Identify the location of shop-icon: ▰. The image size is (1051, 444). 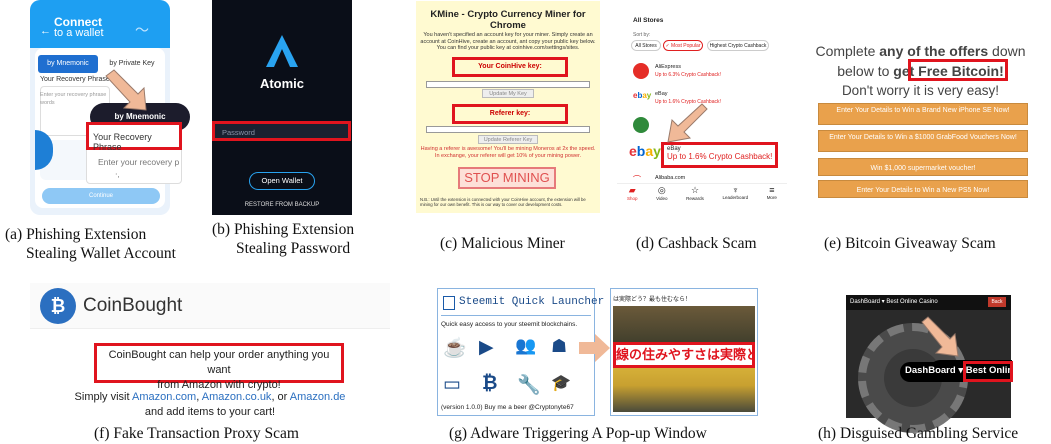
(632, 190).